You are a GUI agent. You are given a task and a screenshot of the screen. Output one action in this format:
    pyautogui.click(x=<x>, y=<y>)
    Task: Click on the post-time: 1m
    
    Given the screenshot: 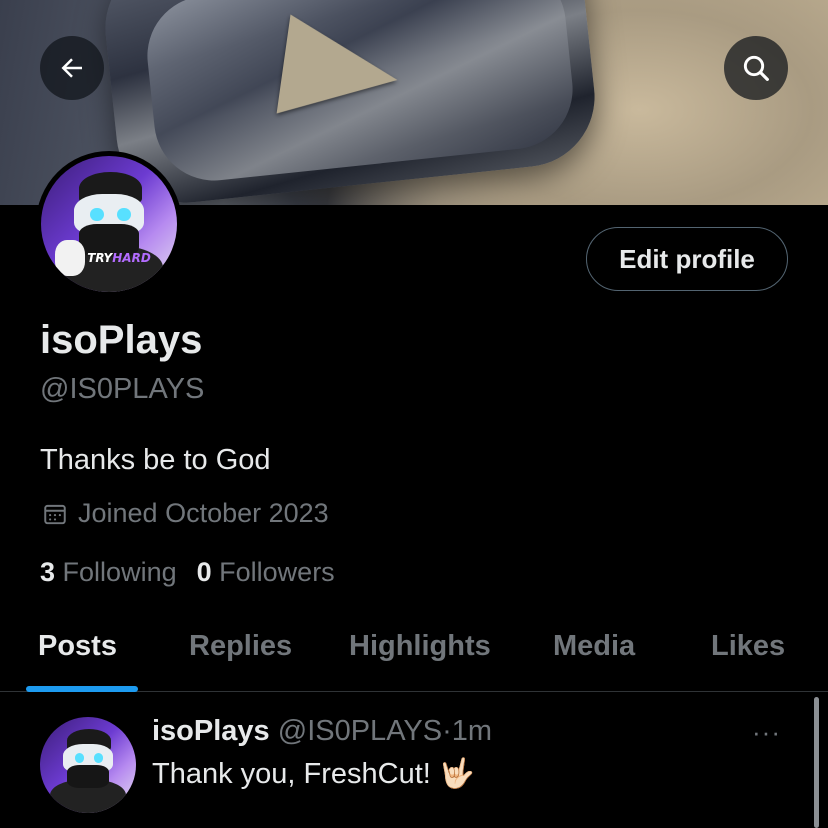 What is the action you would take?
    pyautogui.click(x=472, y=731)
    